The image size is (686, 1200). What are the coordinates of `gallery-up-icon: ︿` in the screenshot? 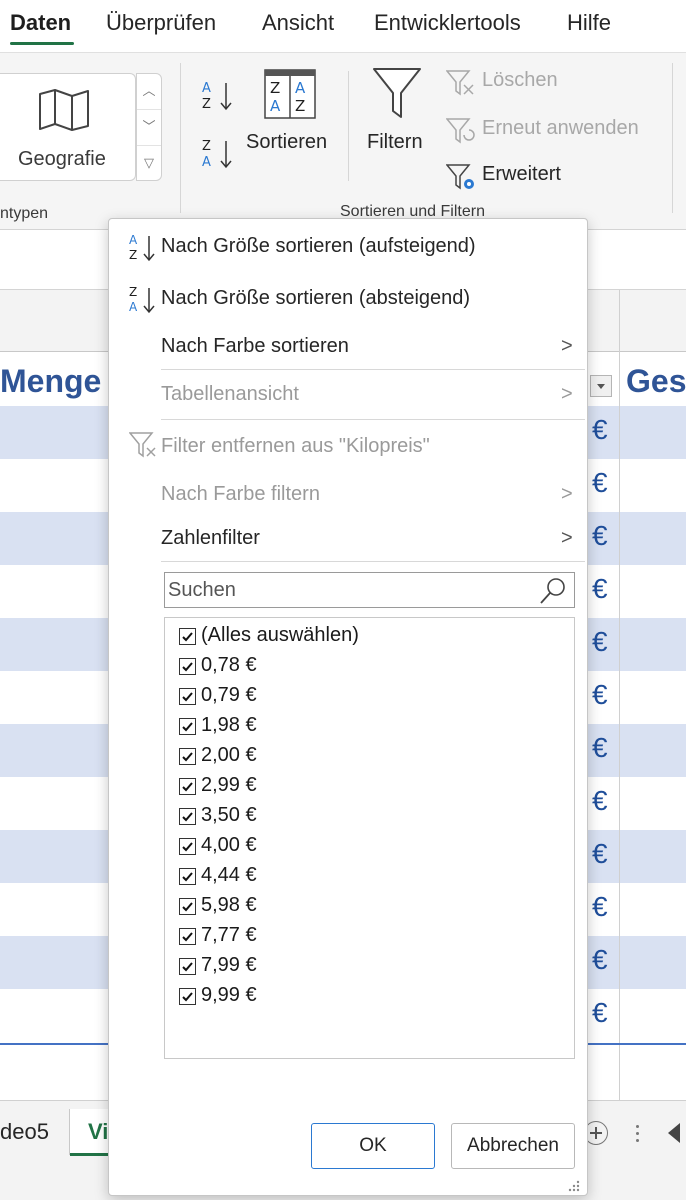 It's located at (149, 92).